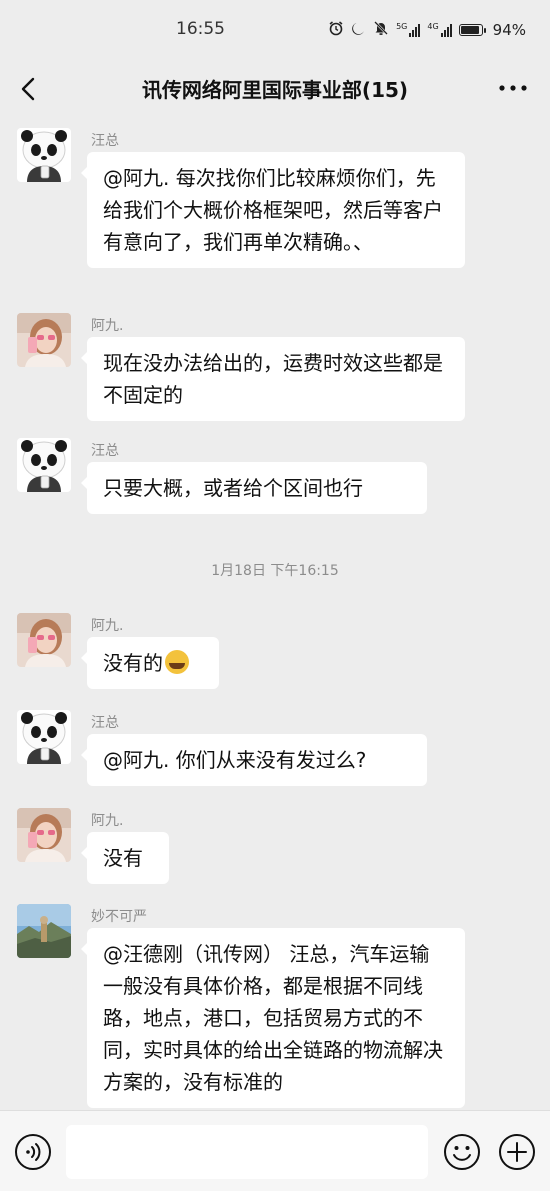  I want to click on voice-input-button, so click(33, 1152).